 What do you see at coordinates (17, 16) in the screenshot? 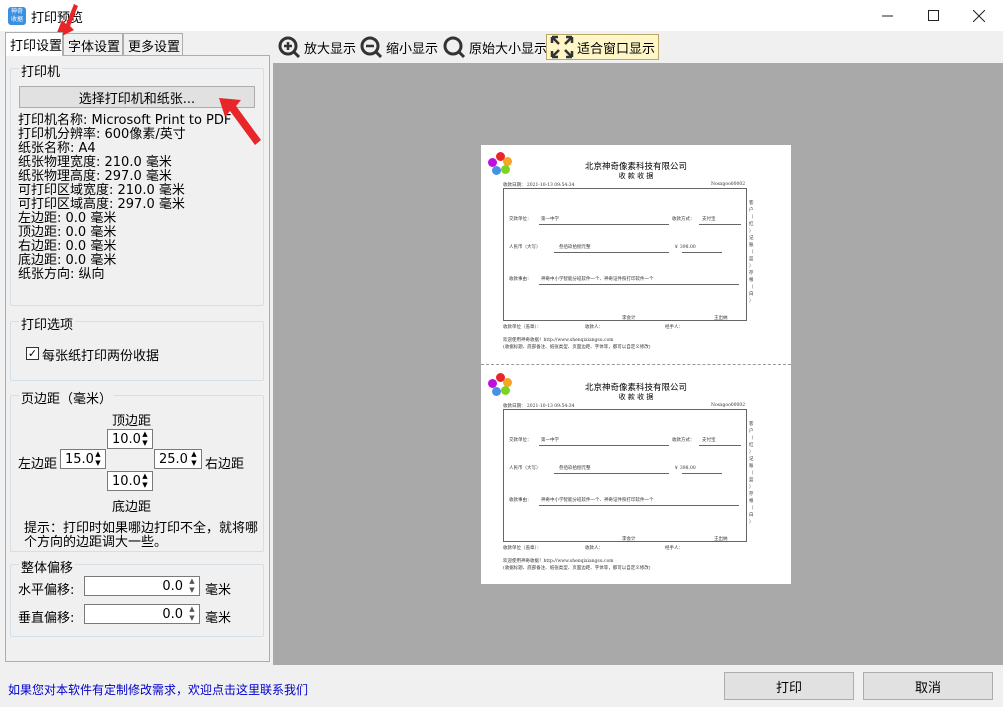
I see `app-icon: 神奇 收据` at bounding box center [17, 16].